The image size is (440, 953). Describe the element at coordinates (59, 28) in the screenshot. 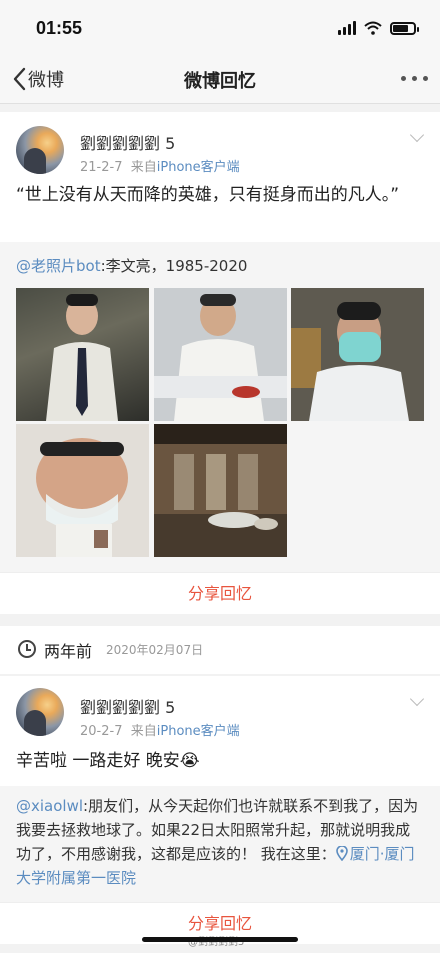

I see `status-time: 01:55` at that location.